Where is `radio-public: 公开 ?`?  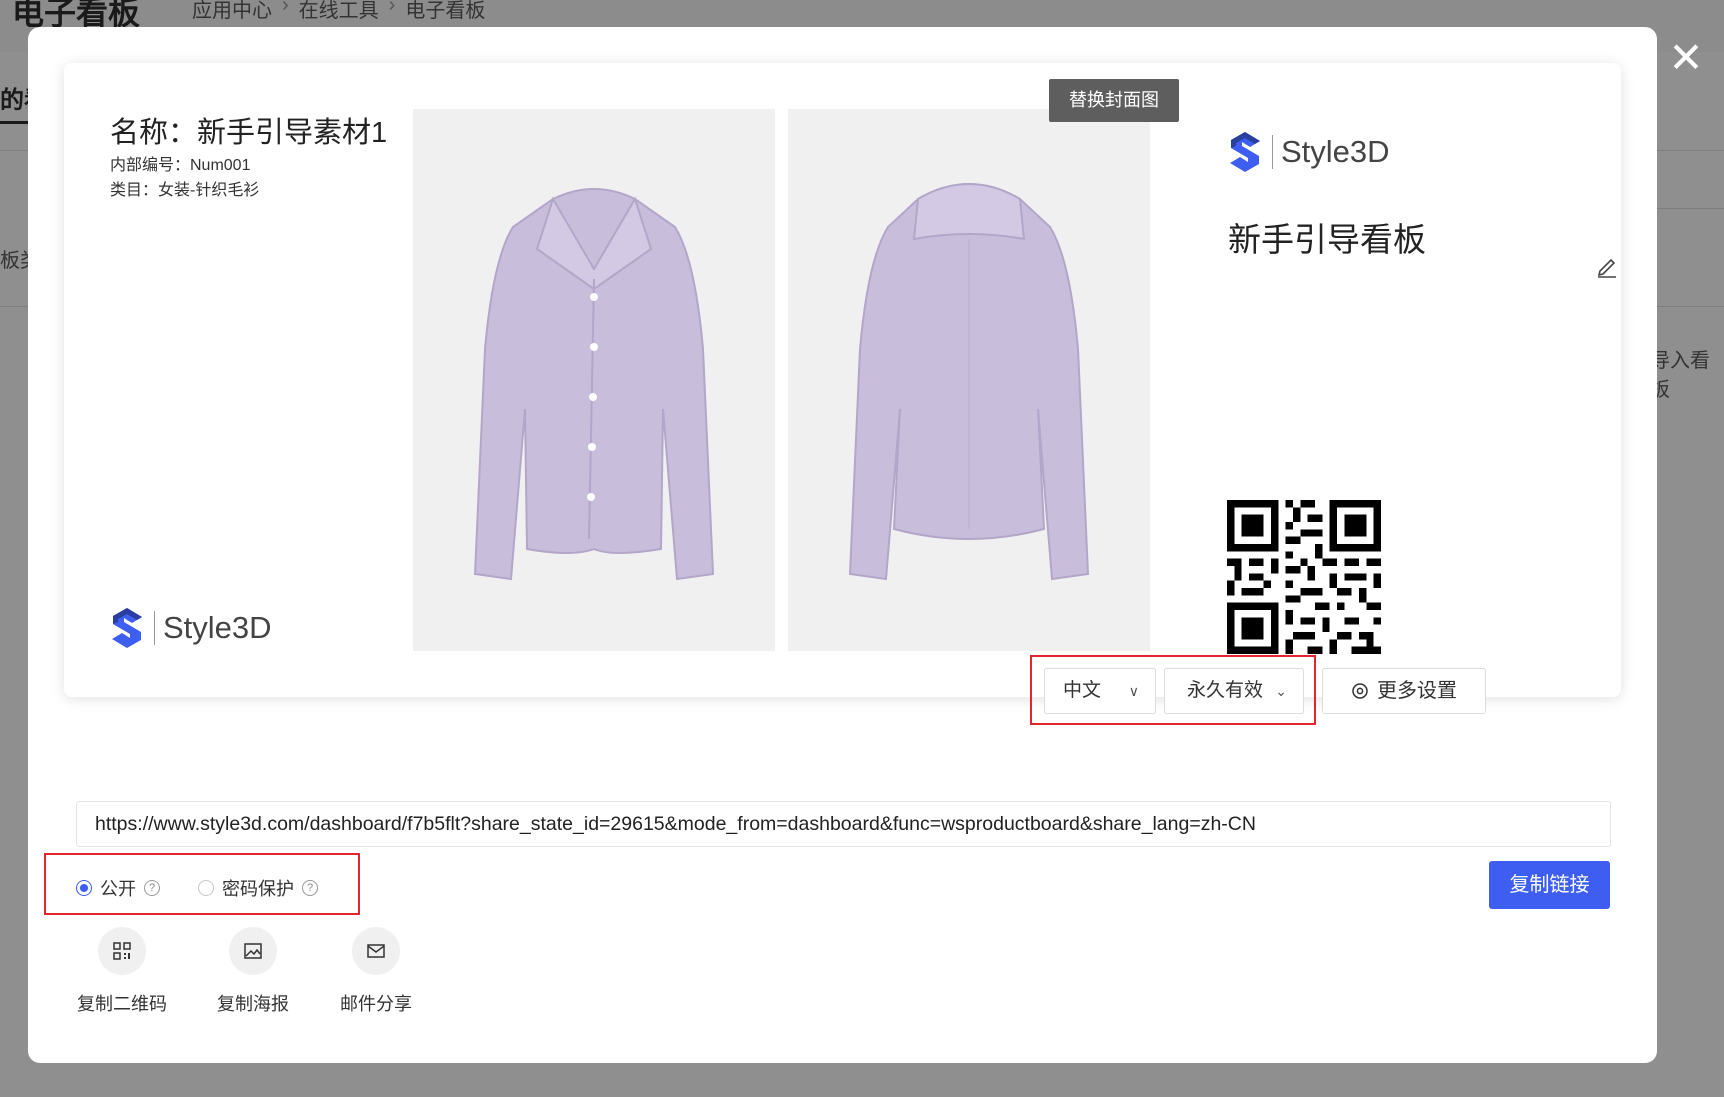
radio-public: 公开 ? is located at coordinates (118, 888).